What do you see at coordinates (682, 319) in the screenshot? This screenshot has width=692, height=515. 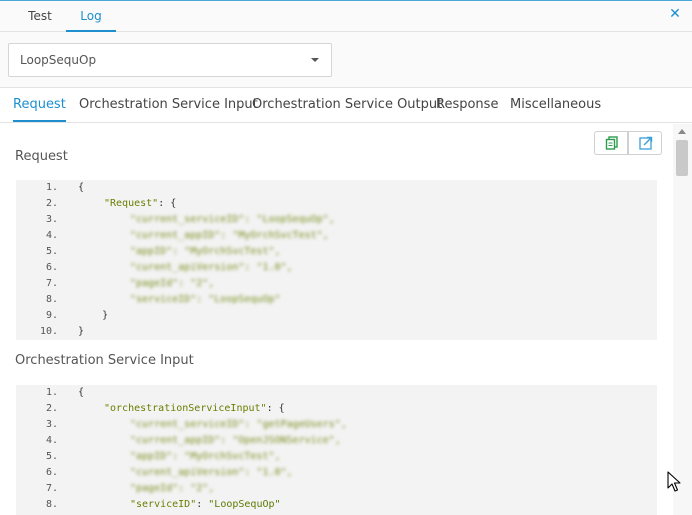 I see `vertical-scrollbar` at bounding box center [682, 319].